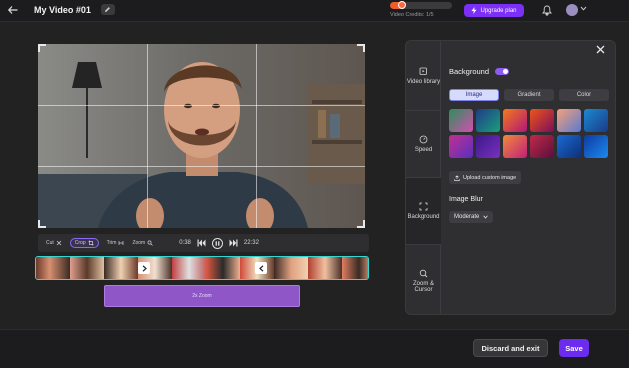 This screenshot has width=629, height=368. What do you see at coordinates (423, 150) in the screenshot?
I see `tab-speed-label: Speed` at bounding box center [423, 150].